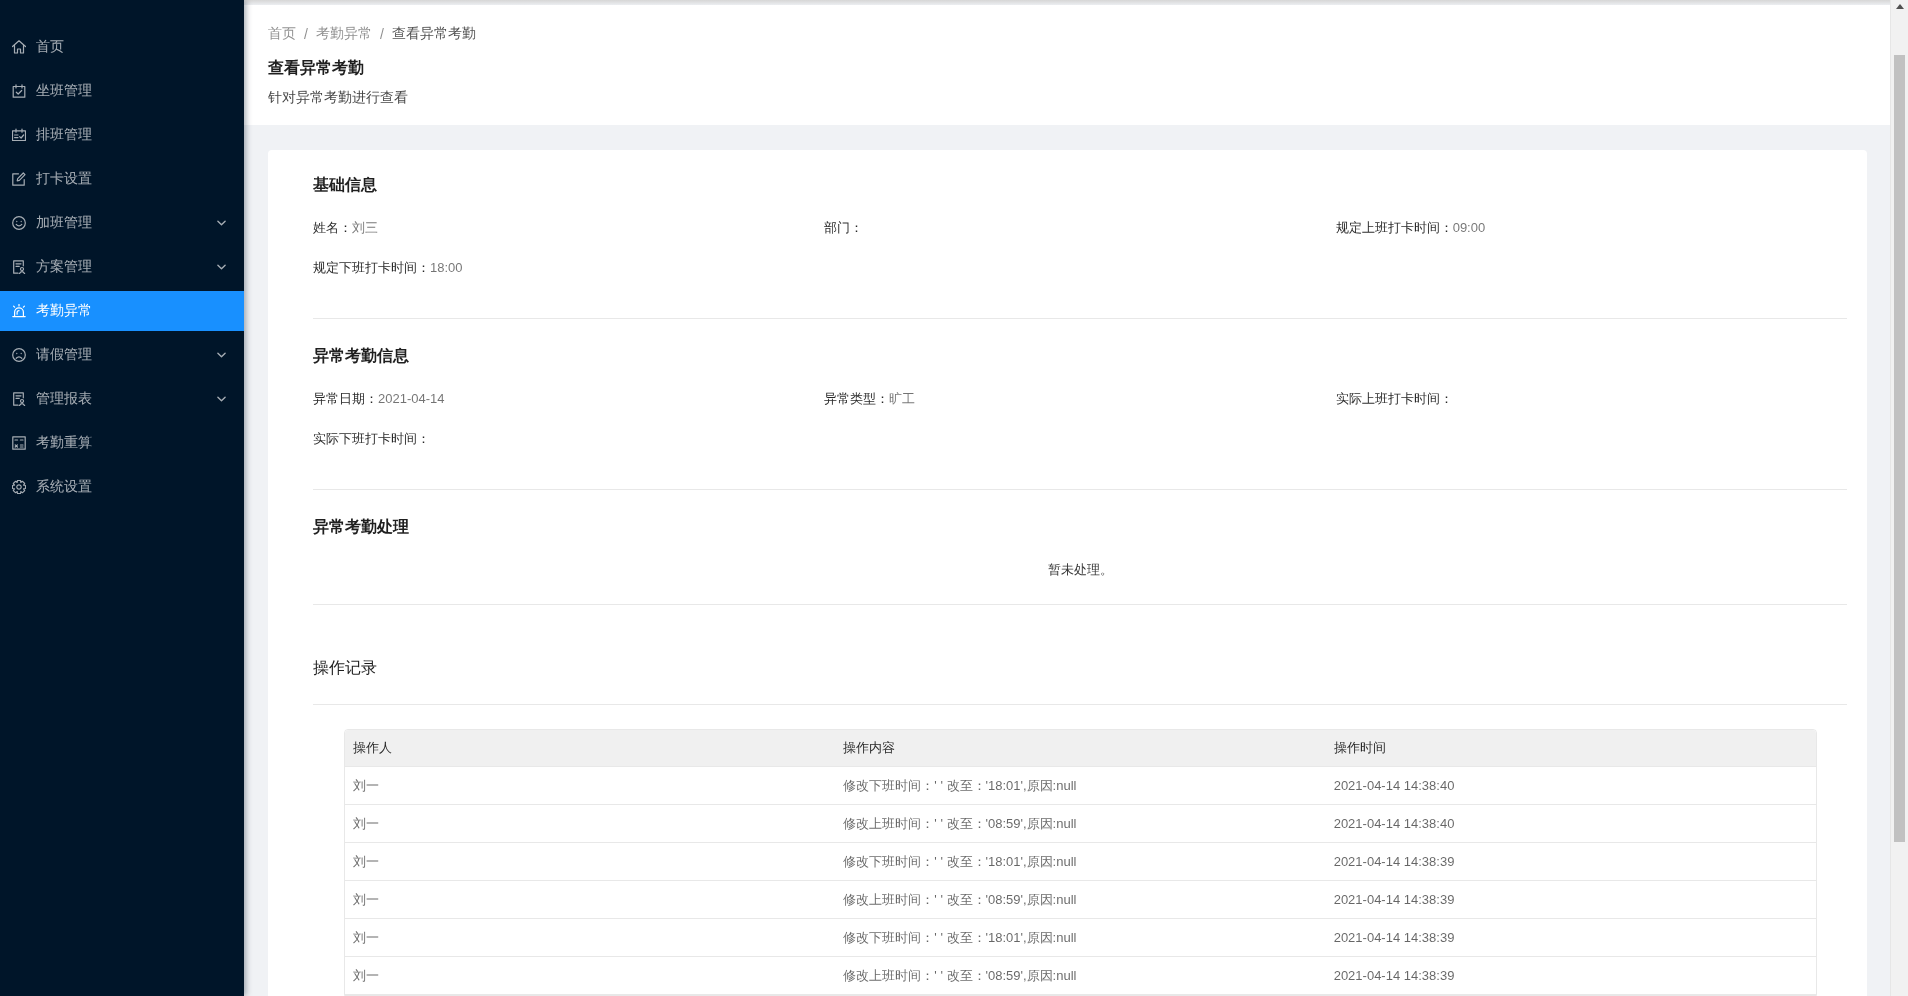  I want to click on field-value: 09:00, so click(1469, 227).